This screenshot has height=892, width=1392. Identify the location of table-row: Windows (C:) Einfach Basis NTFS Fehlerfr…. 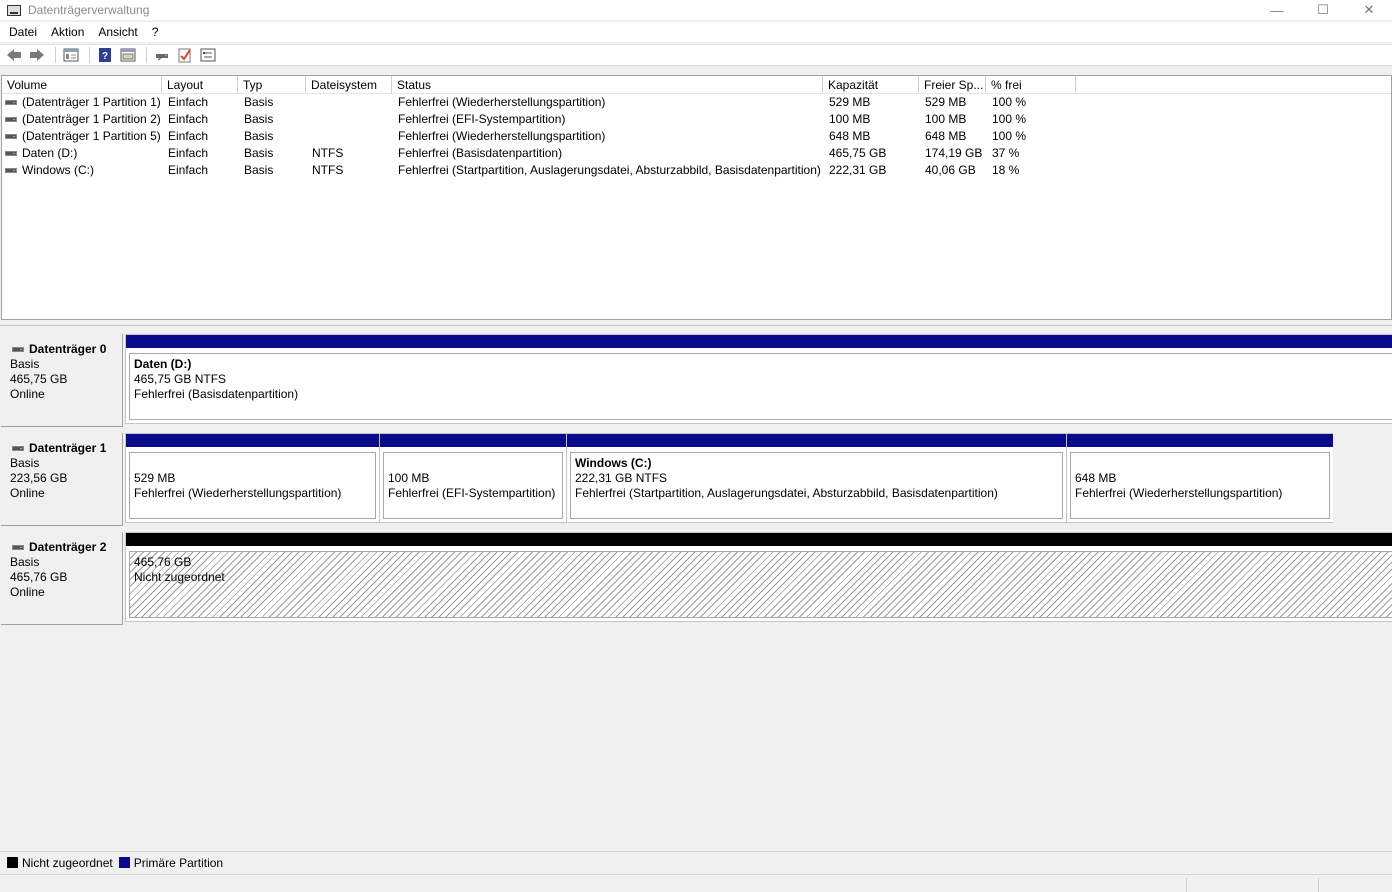
(696, 170).